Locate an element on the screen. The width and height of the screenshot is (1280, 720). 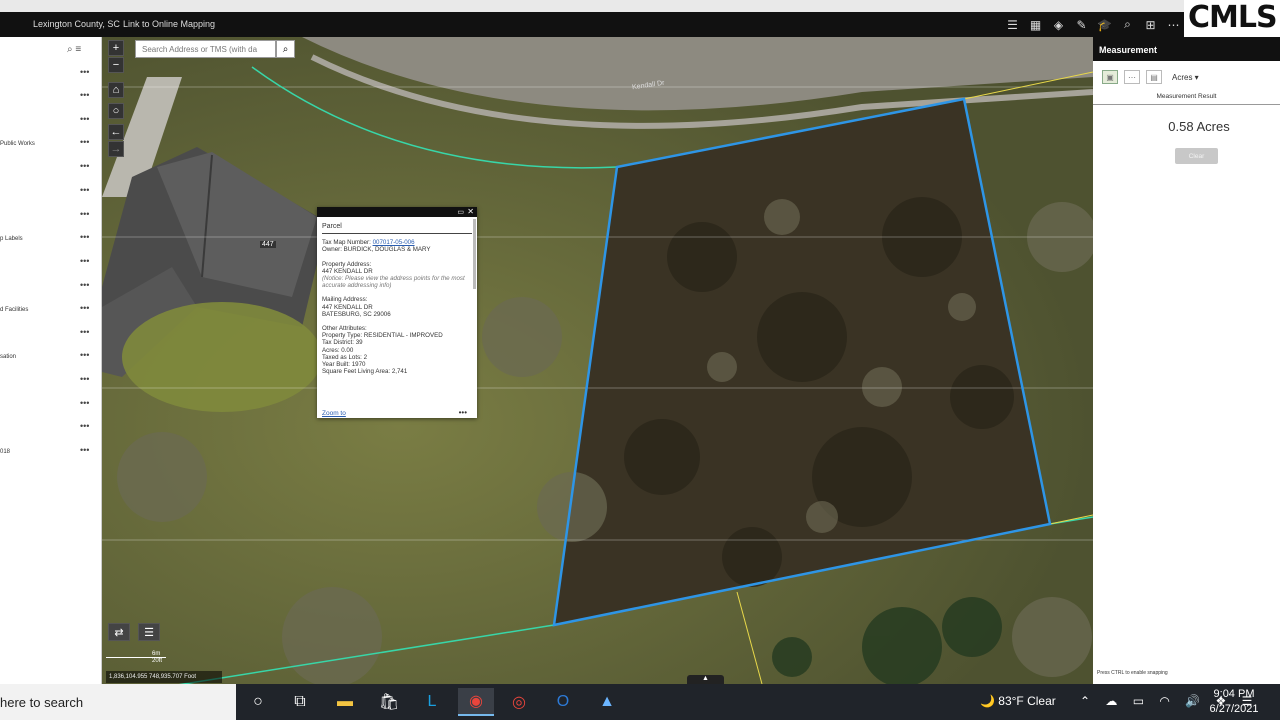
app-l-icon: L is located at coordinates (432, 702).